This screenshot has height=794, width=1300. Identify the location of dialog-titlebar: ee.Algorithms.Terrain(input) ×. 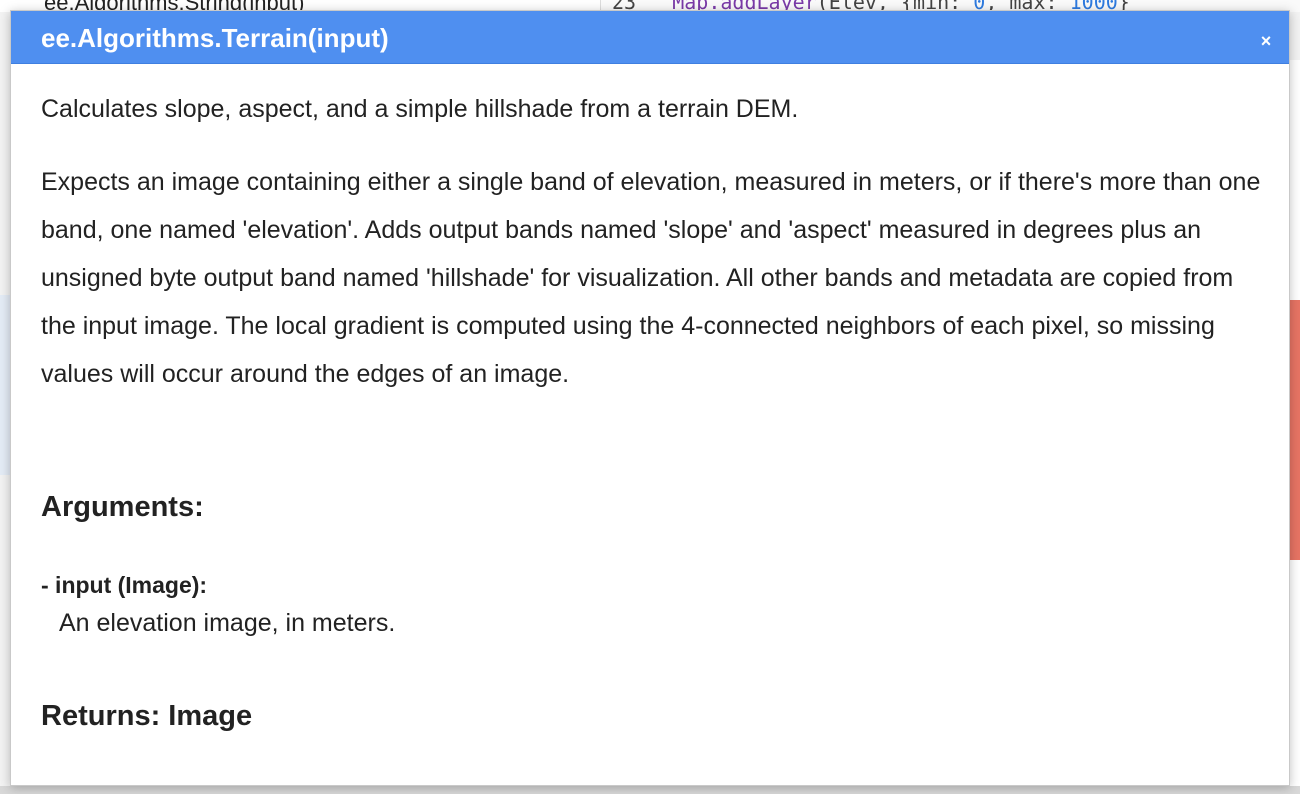
(650, 37).